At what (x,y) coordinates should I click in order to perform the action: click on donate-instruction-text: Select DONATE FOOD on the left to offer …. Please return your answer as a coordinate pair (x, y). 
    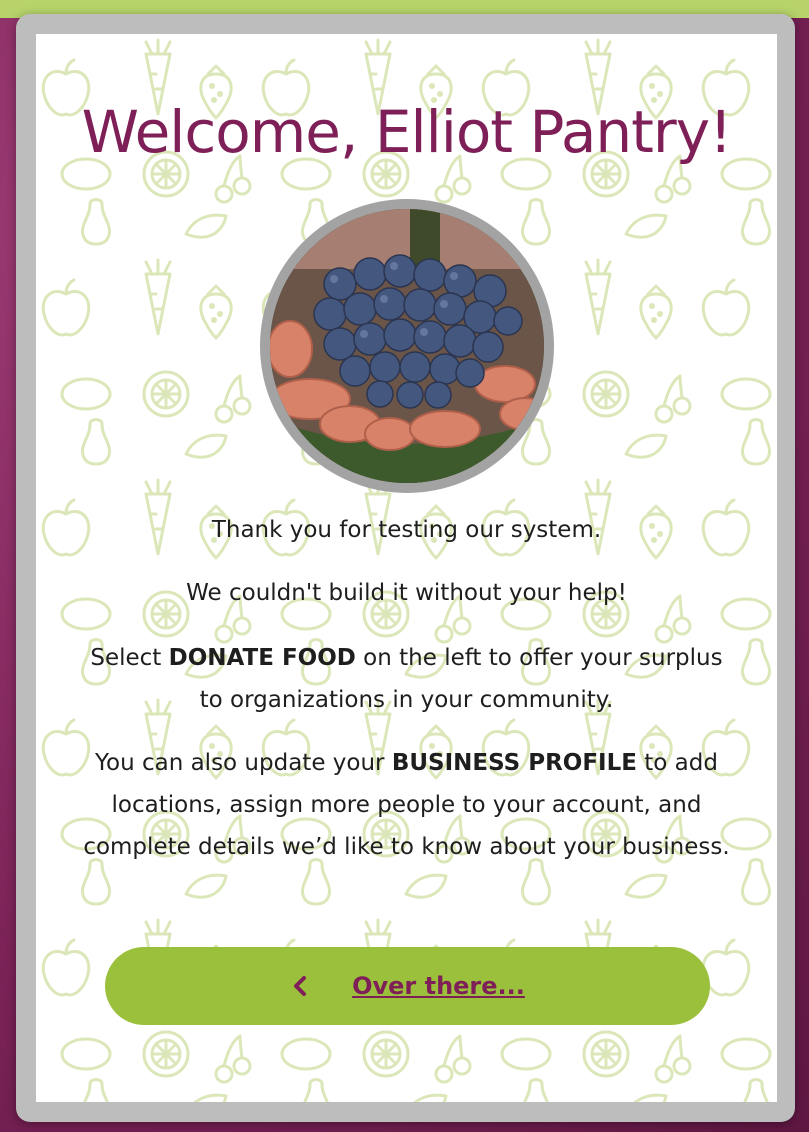
    Looking at the image, I should click on (406, 679).